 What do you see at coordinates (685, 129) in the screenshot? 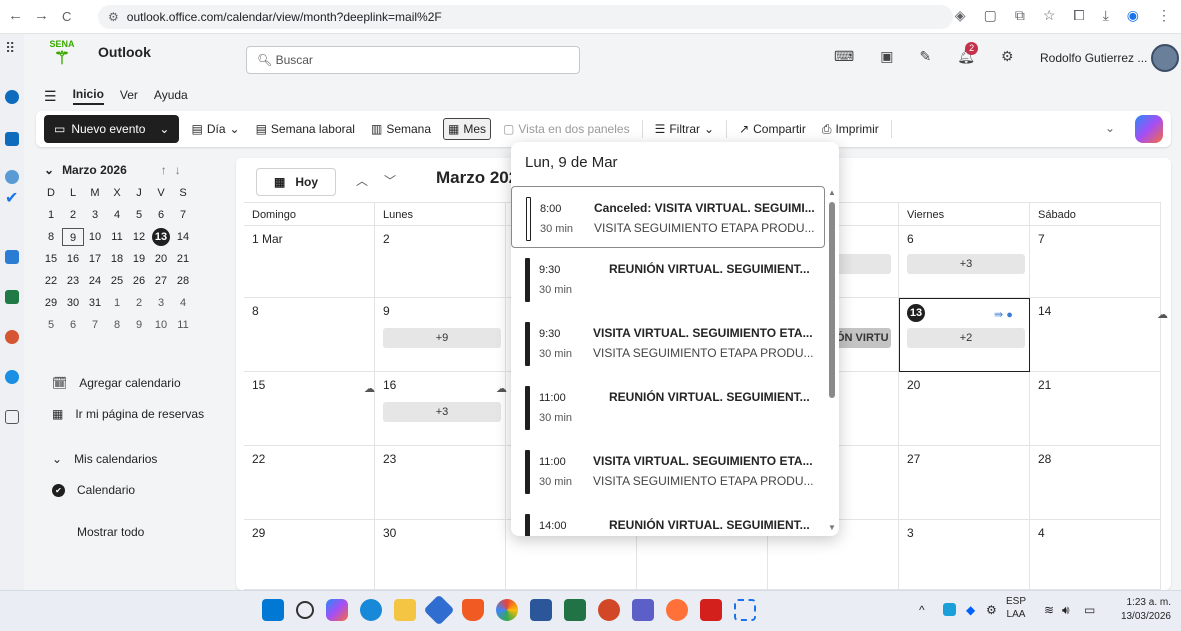
I see `filter-button: ☰ Filtrar ⌄` at bounding box center [685, 129].